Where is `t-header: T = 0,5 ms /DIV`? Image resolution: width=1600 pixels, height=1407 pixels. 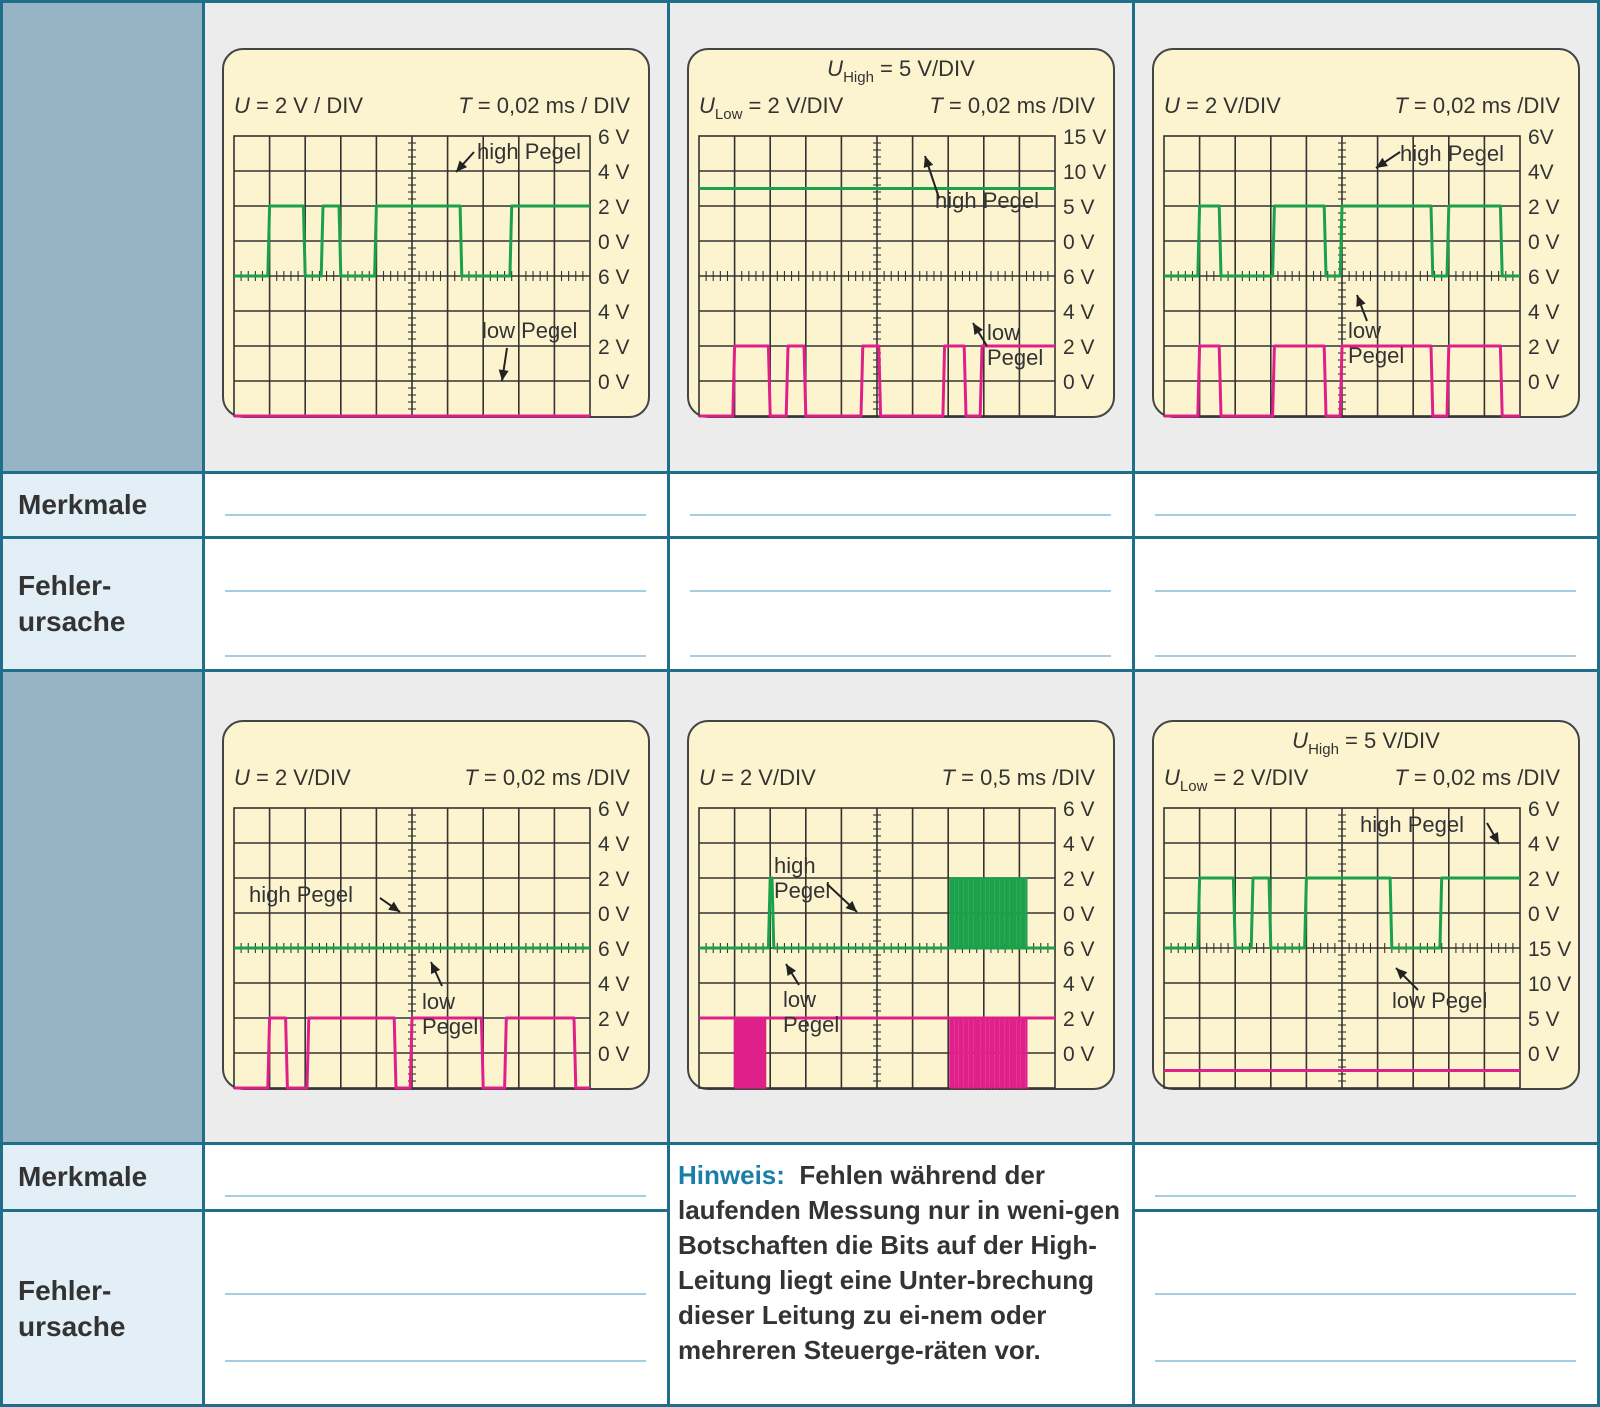 t-header: T = 0,5 ms /DIV is located at coordinates (1019, 777).